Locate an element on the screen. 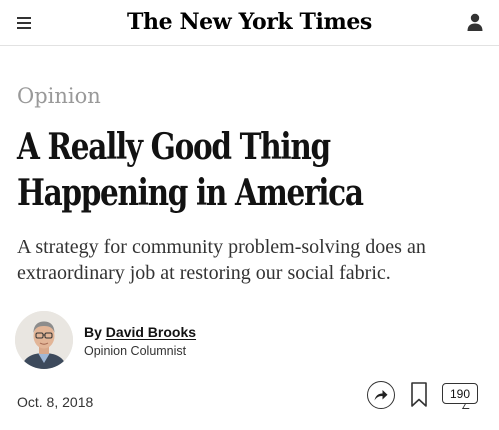 The image size is (499, 430). top-navigation-bar: The New York Times is located at coordinates (249, 23).